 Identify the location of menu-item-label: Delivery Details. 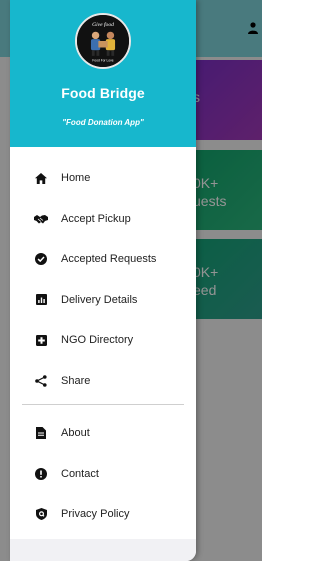
(99, 299).